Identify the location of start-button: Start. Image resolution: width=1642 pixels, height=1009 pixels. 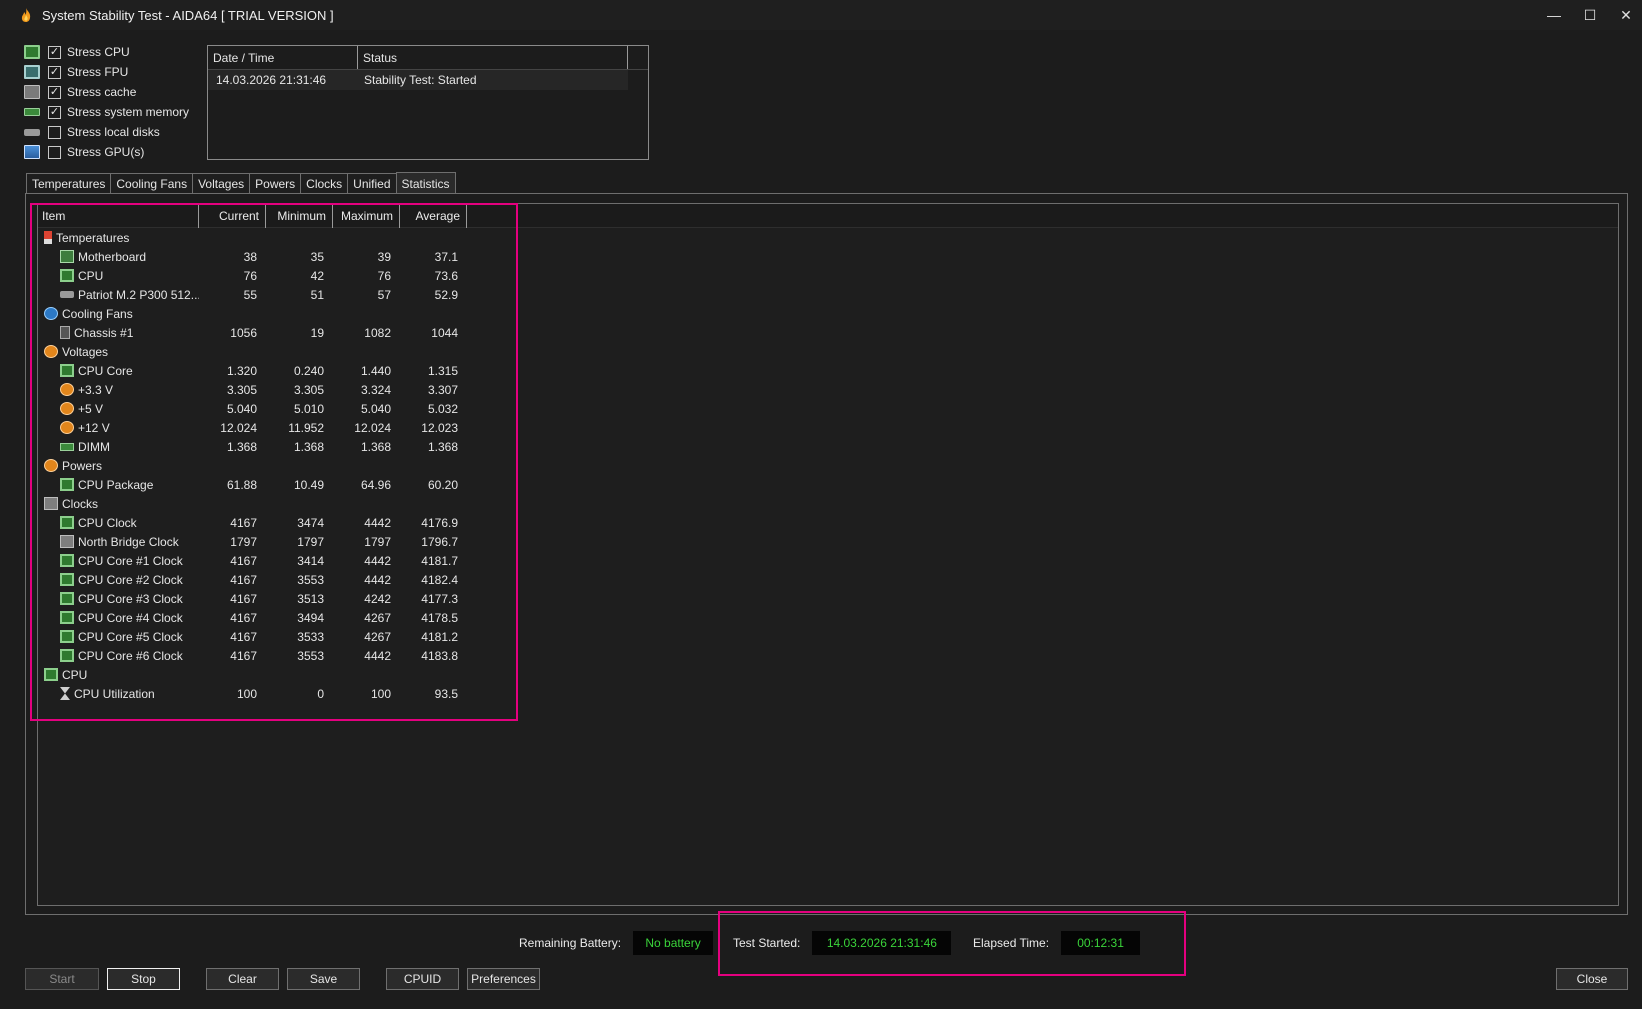
(62, 979).